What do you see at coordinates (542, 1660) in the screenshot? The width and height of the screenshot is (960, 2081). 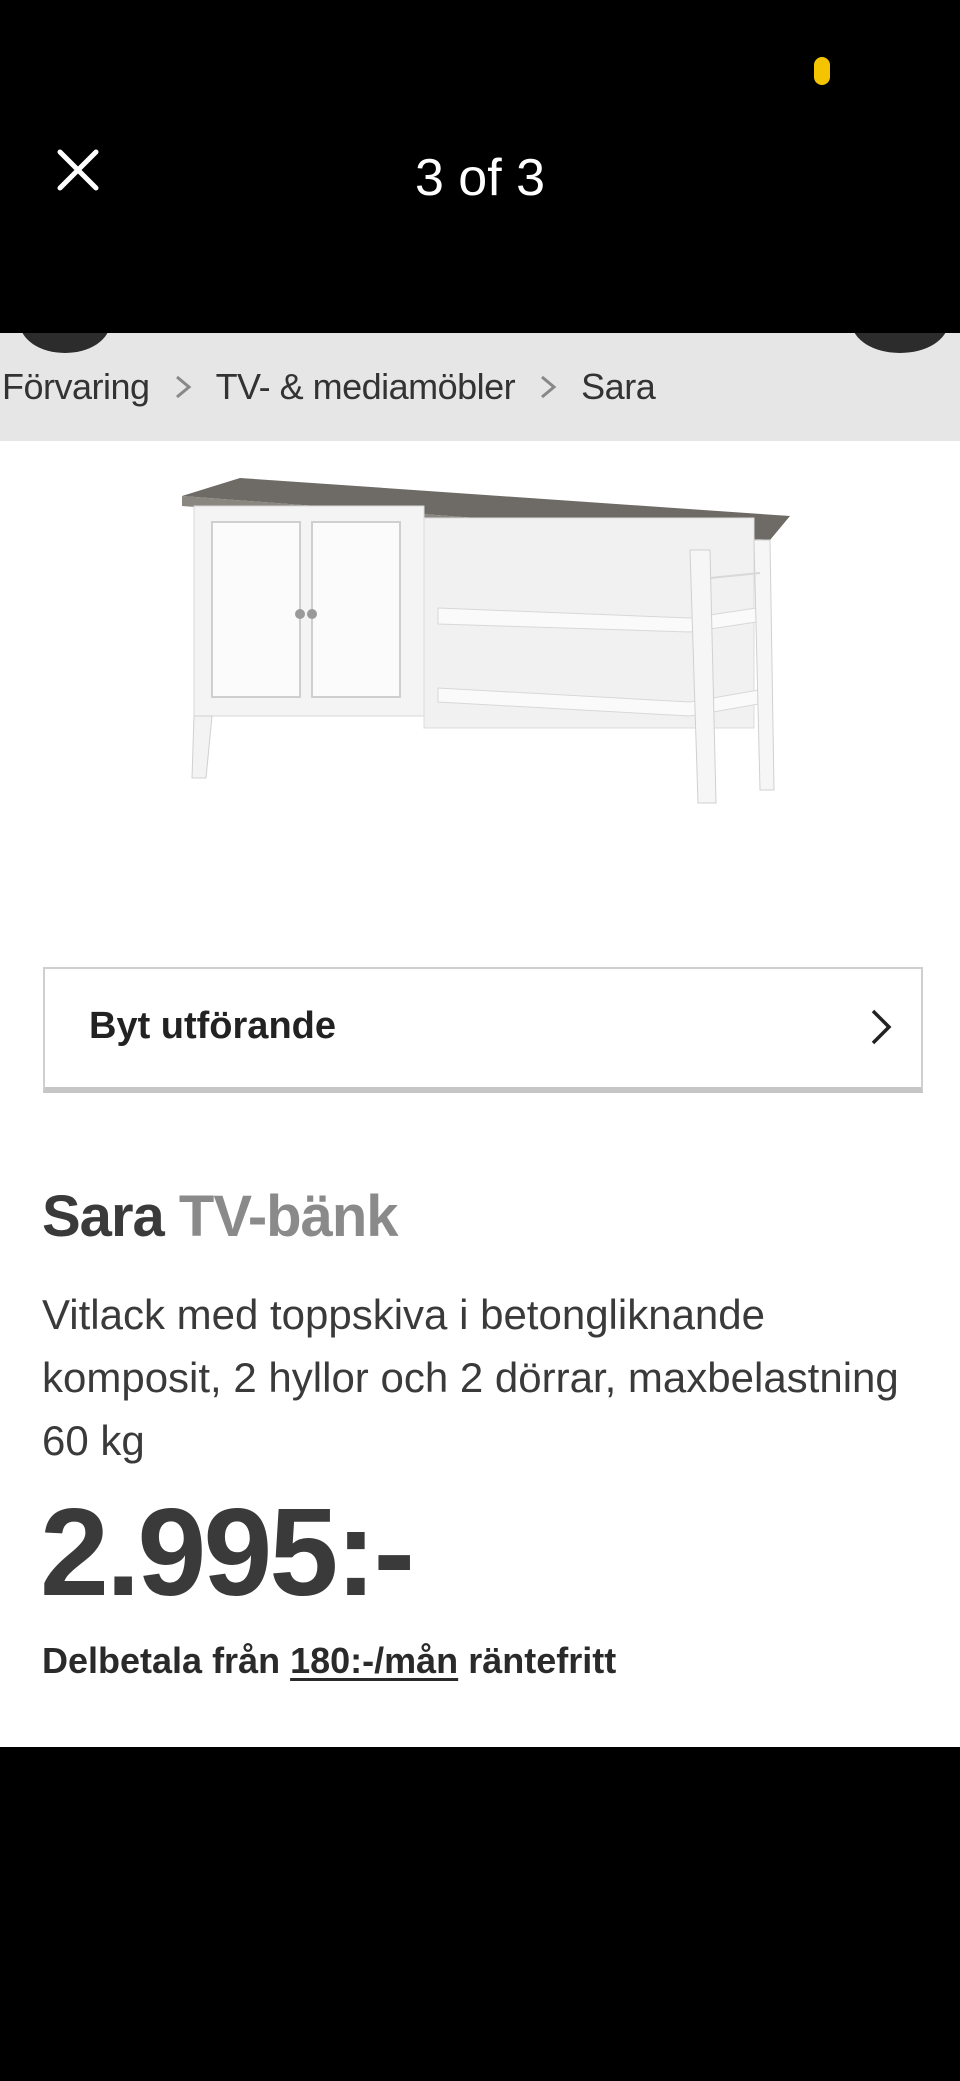 I see `installment-suffix: räntefritt` at bounding box center [542, 1660].